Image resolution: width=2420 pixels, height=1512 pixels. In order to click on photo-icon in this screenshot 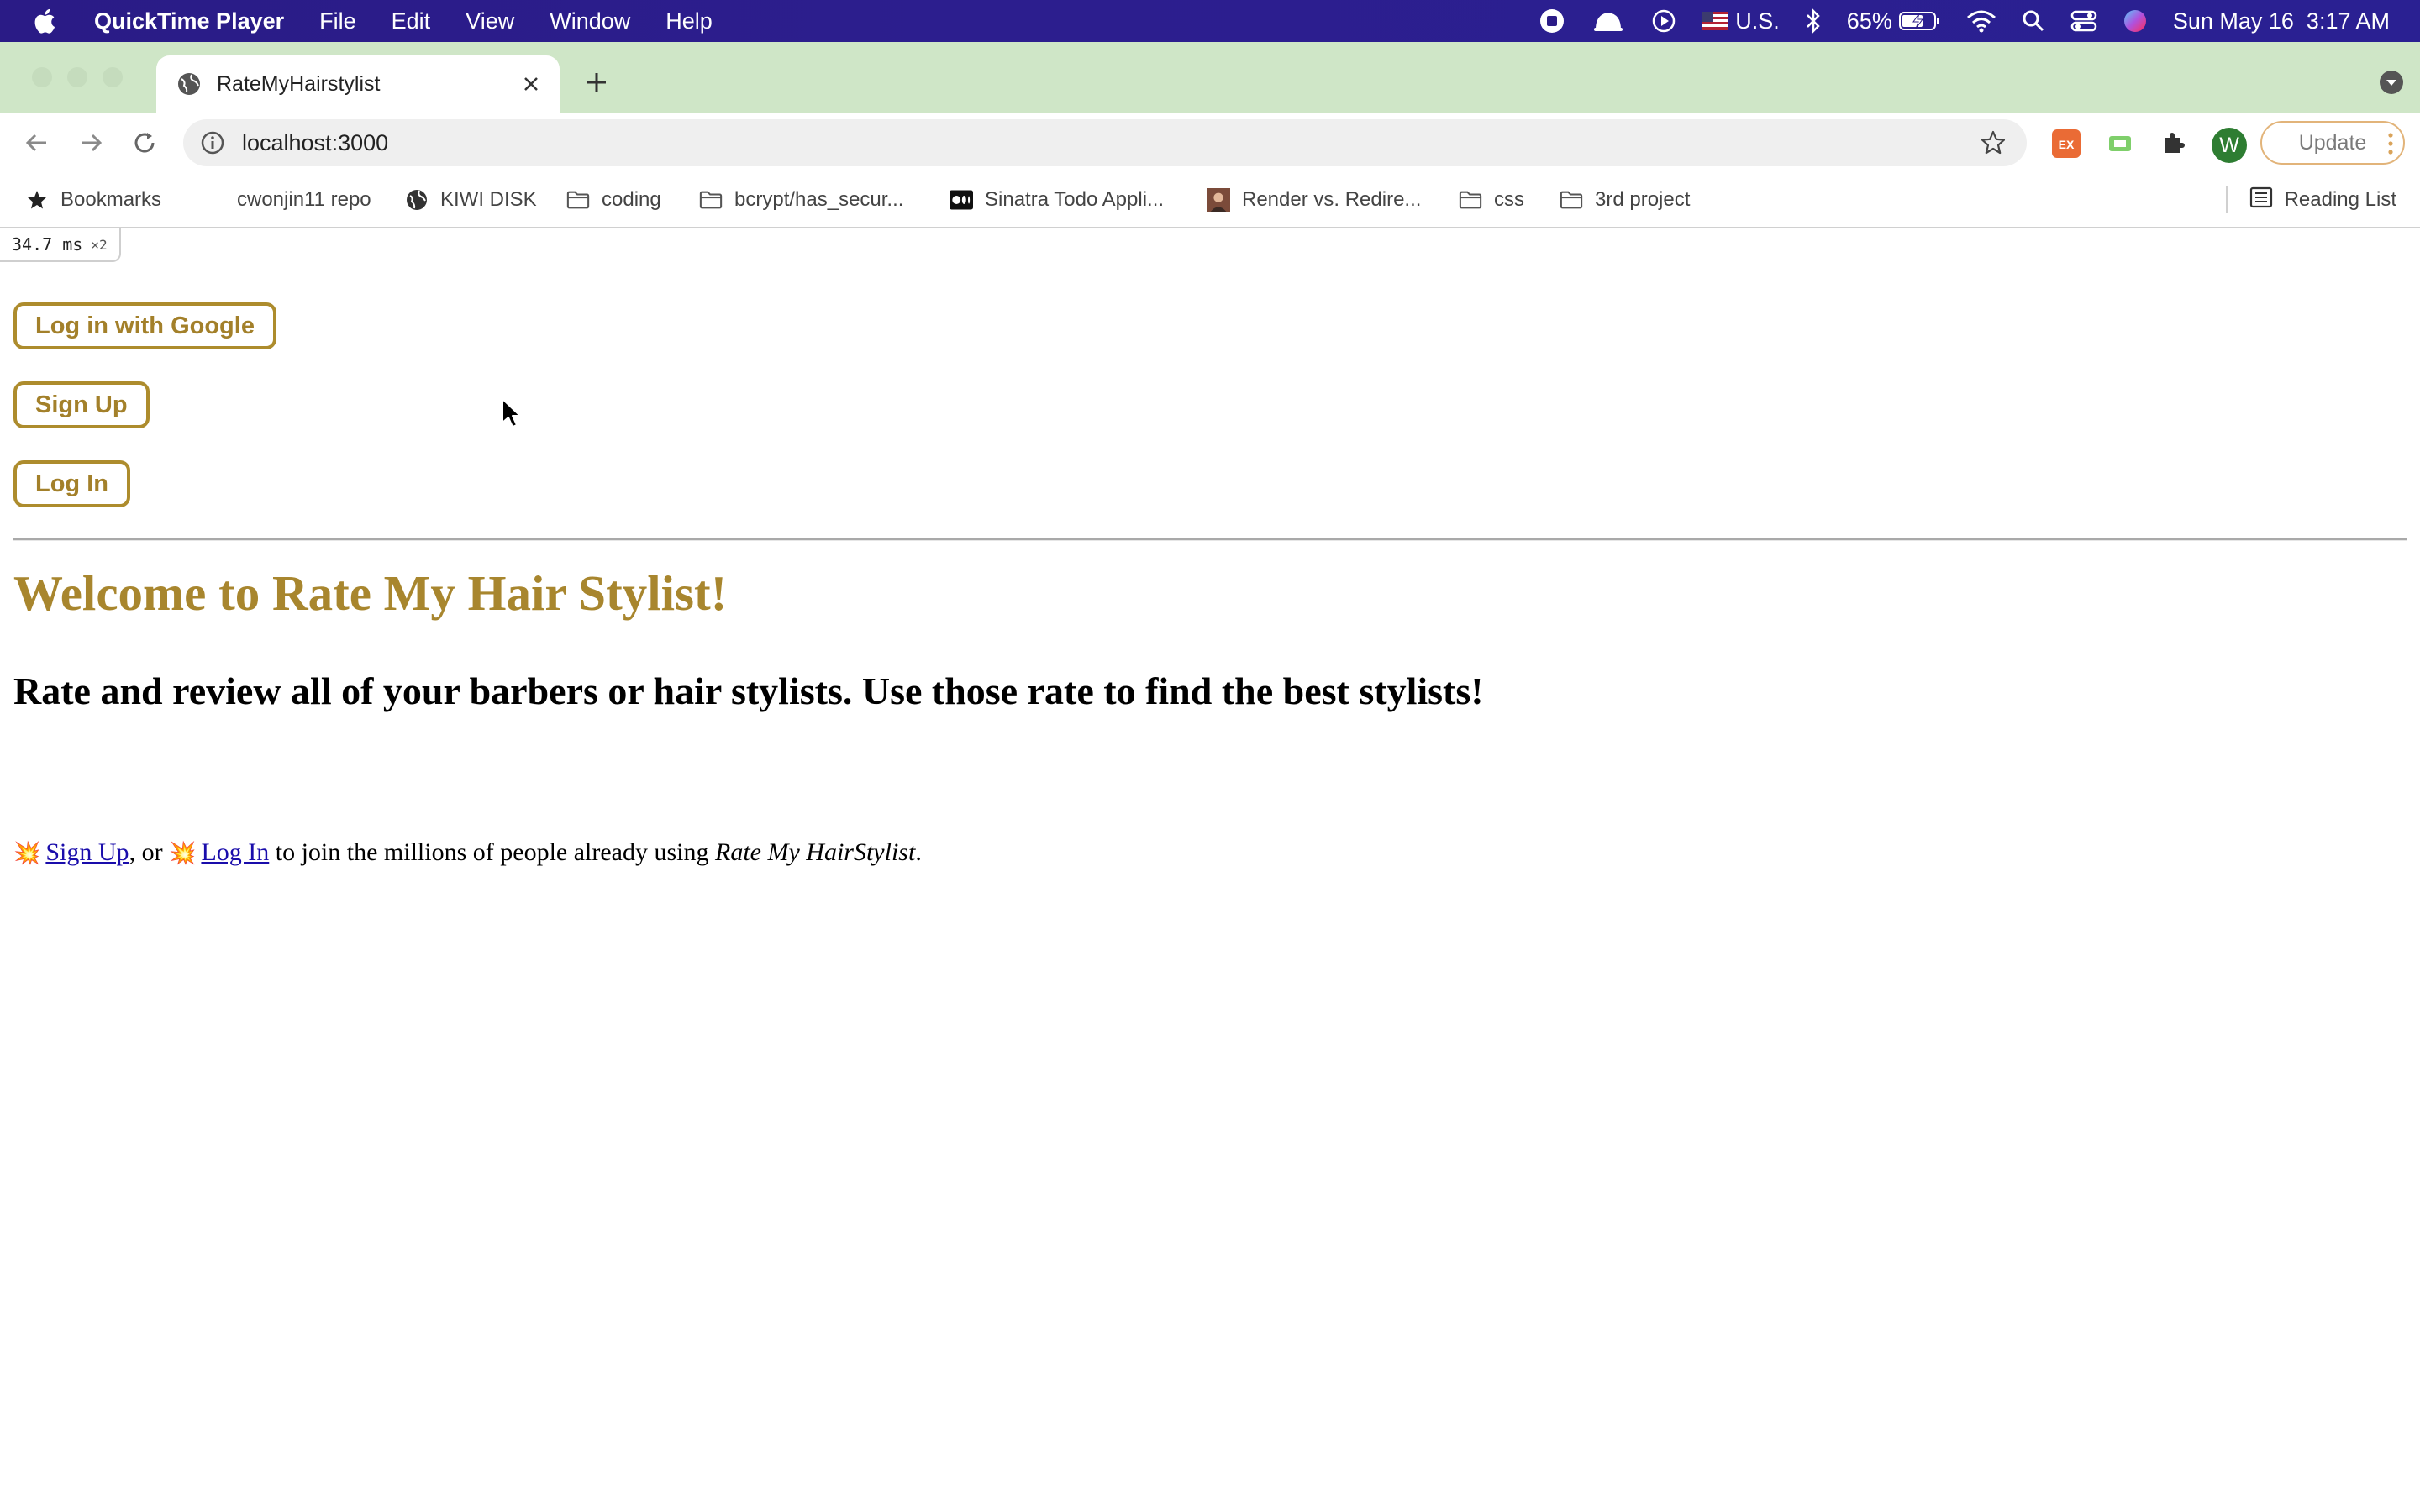, I will do `click(1218, 200)`.